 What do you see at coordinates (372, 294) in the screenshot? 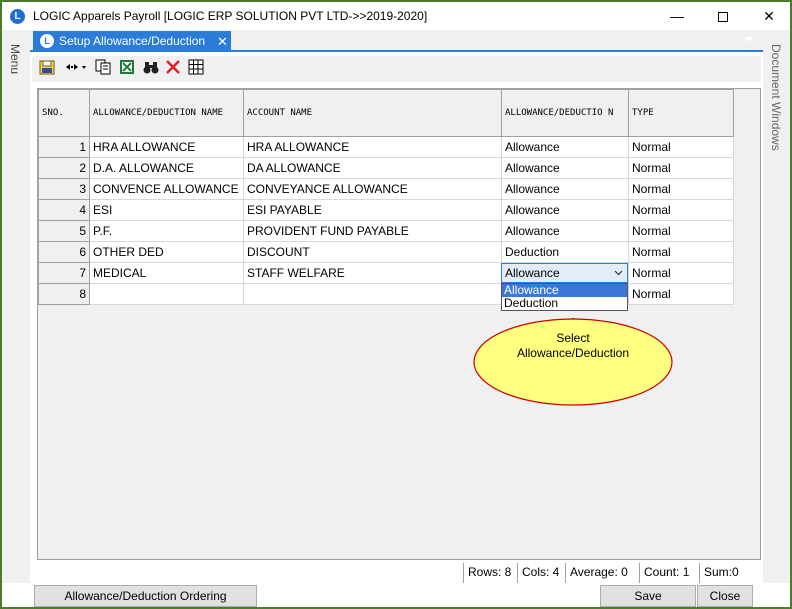
I see `cell-account-name` at bounding box center [372, 294].